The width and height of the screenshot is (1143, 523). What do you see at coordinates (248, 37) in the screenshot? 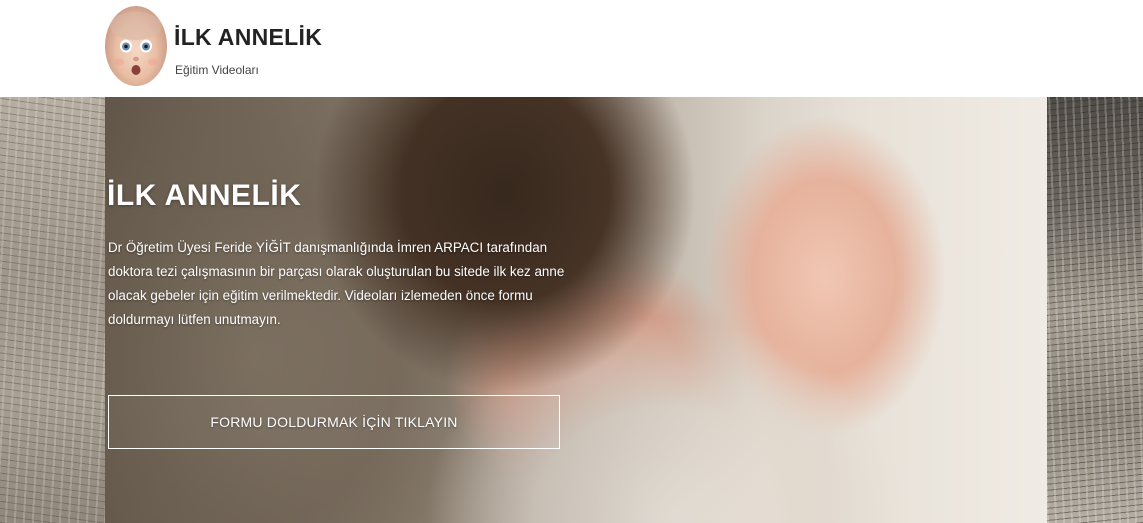
I see `site-title: İLK ANNELİK` at bounding box center [248, 37].